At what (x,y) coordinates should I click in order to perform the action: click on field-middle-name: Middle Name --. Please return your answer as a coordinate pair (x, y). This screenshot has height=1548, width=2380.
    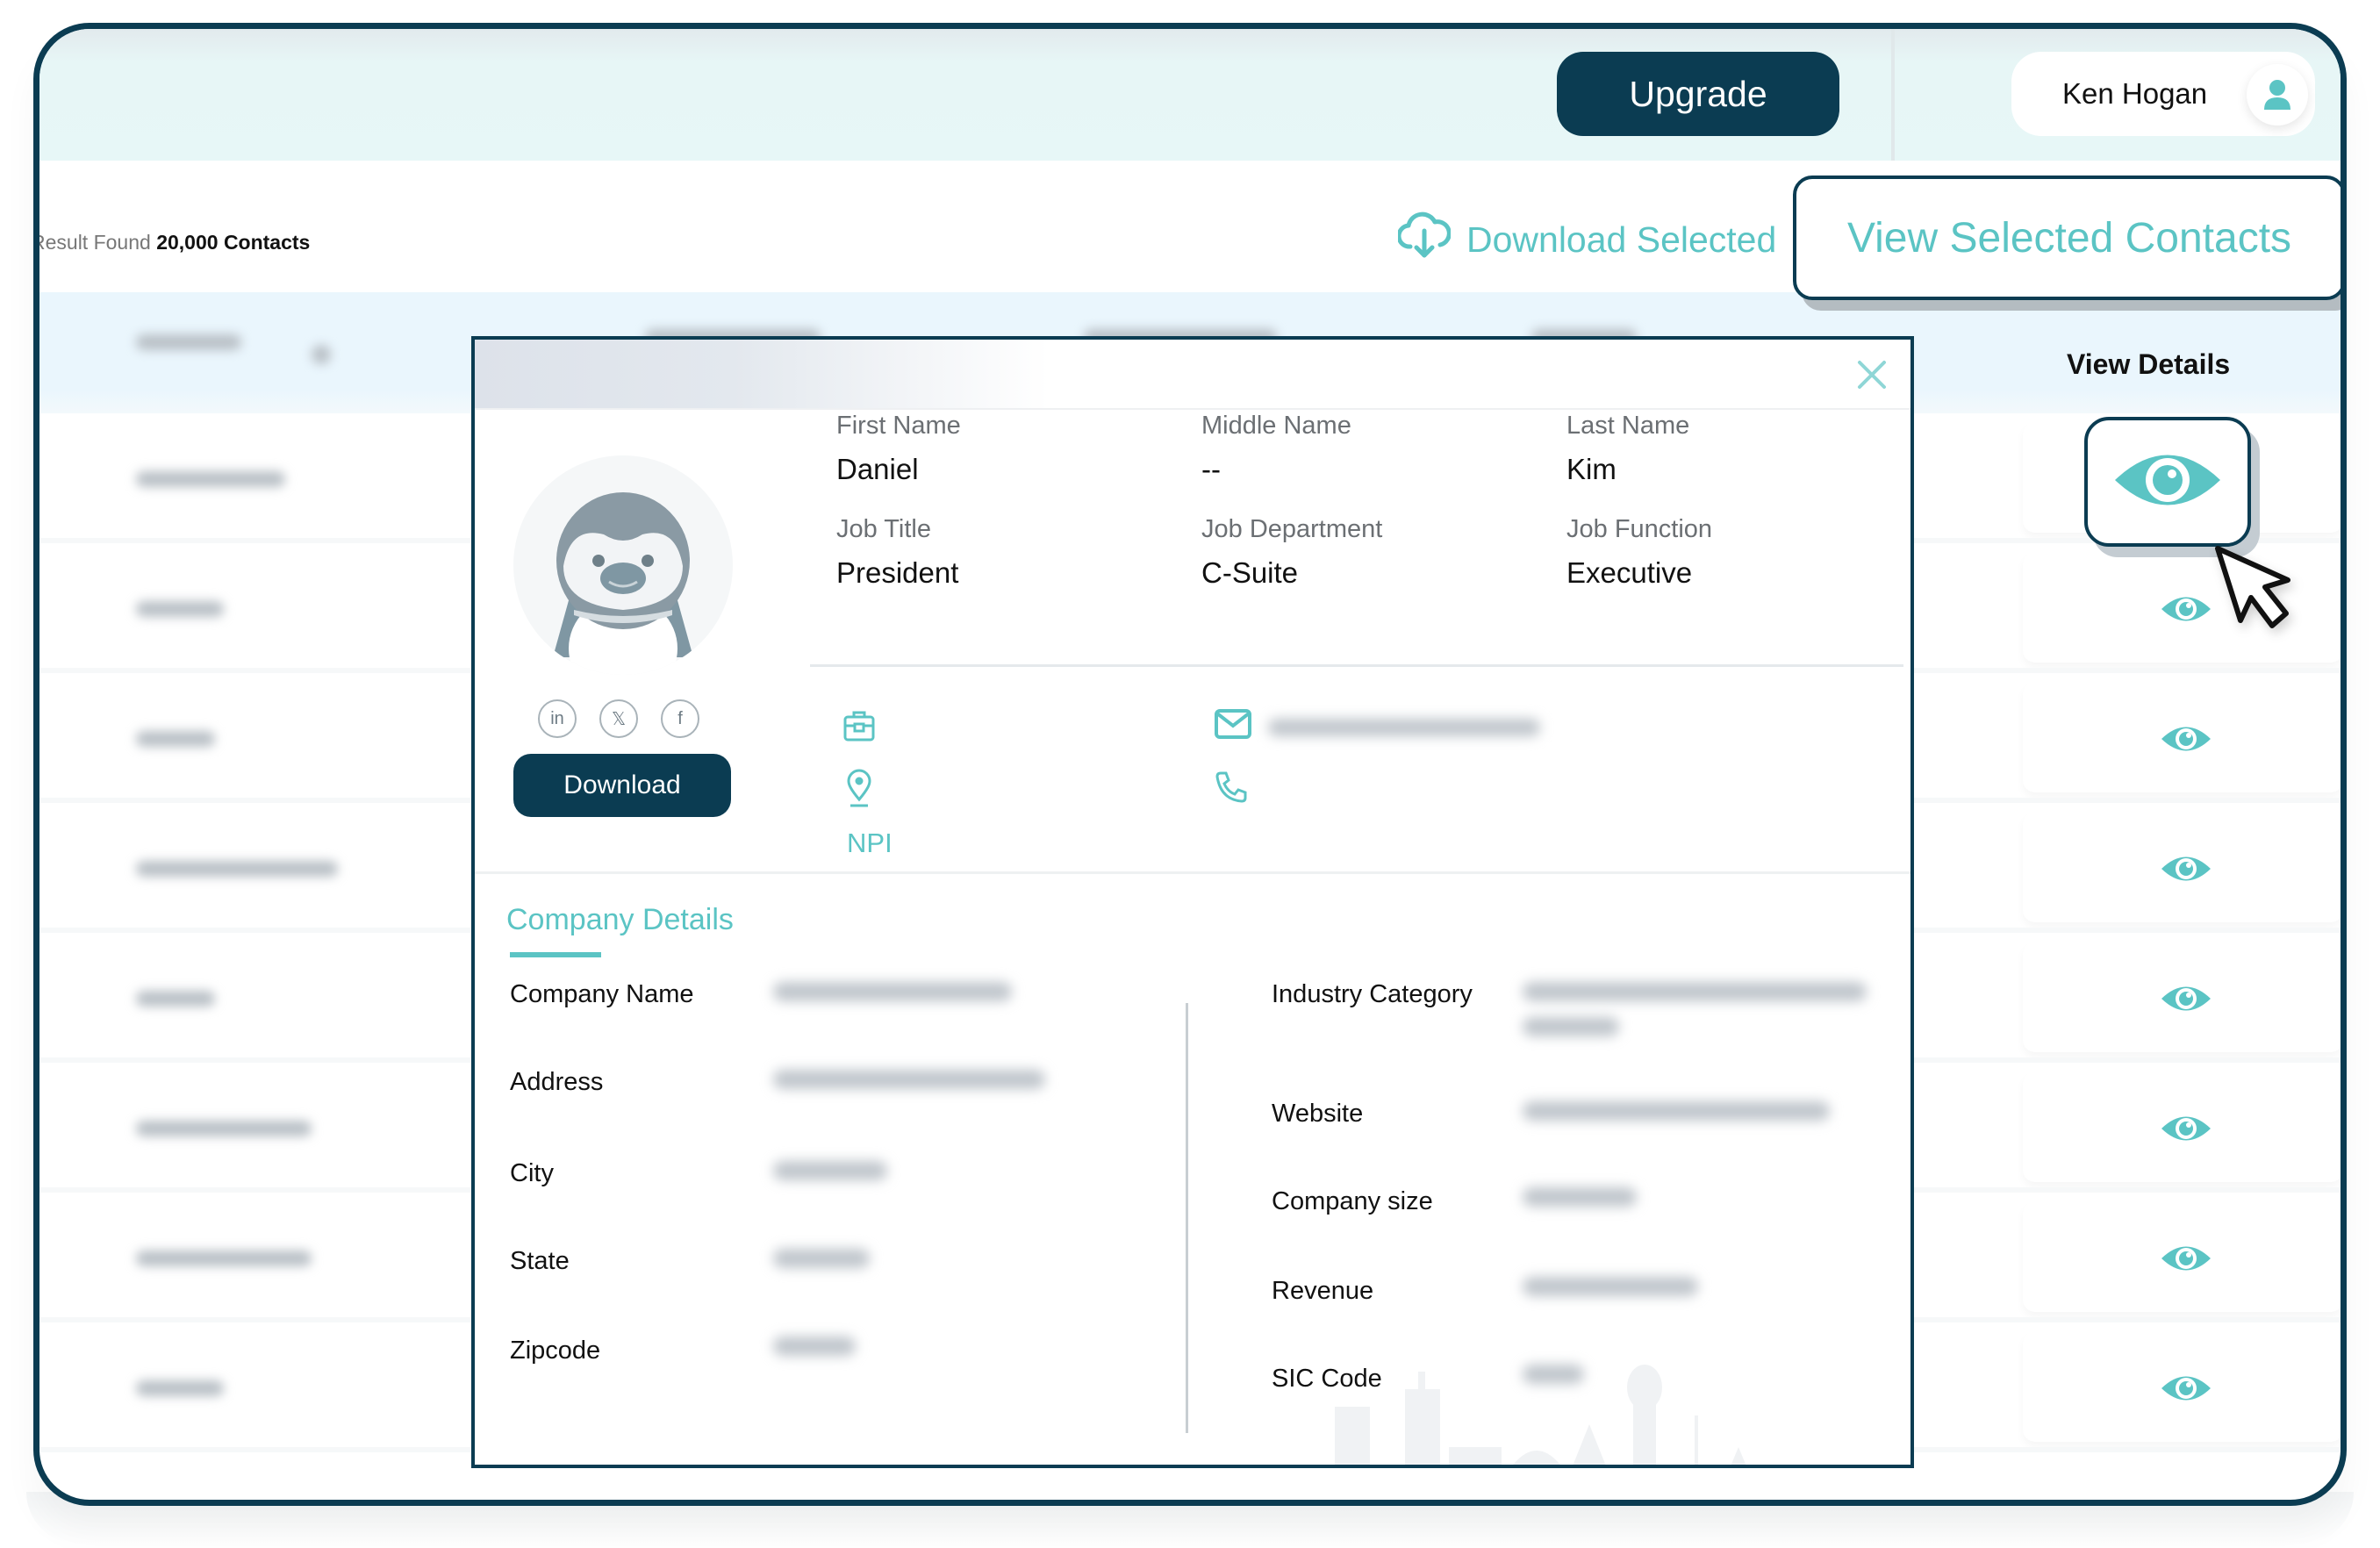
    Looking at the image, I should click on (1276, 449).